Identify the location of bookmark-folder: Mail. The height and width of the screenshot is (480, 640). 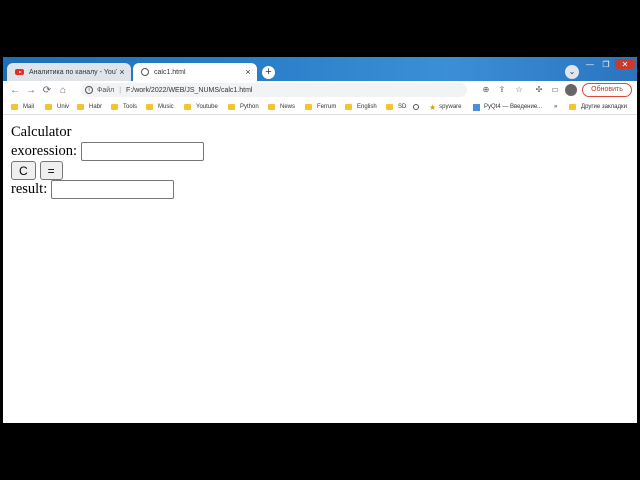
(22, 107).